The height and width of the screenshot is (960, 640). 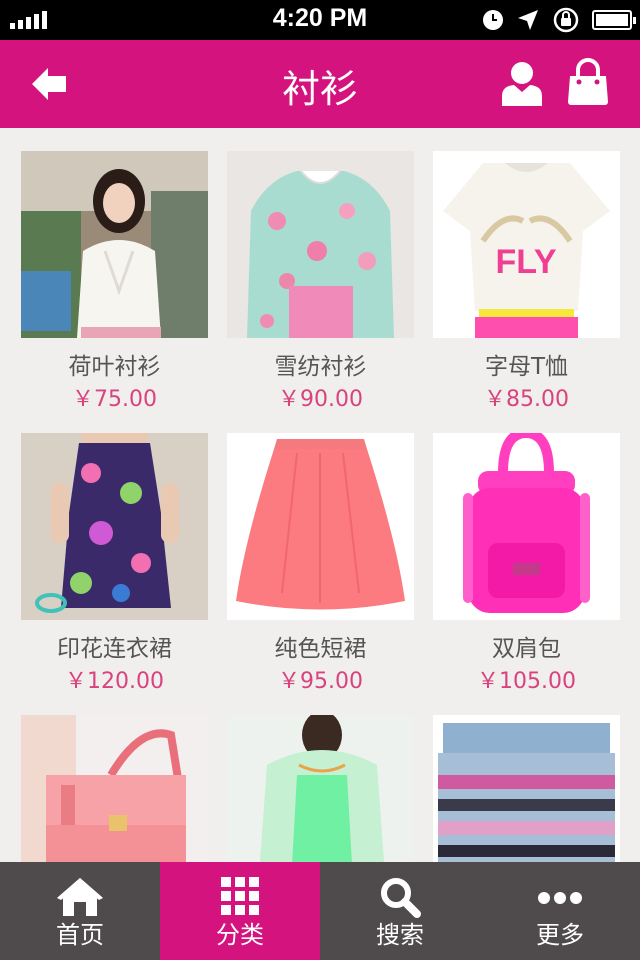 What do you see at coordinates (526, 367) in the screenshot?
I see `product-name: 字母T恤` at bounding box center [526, 367].